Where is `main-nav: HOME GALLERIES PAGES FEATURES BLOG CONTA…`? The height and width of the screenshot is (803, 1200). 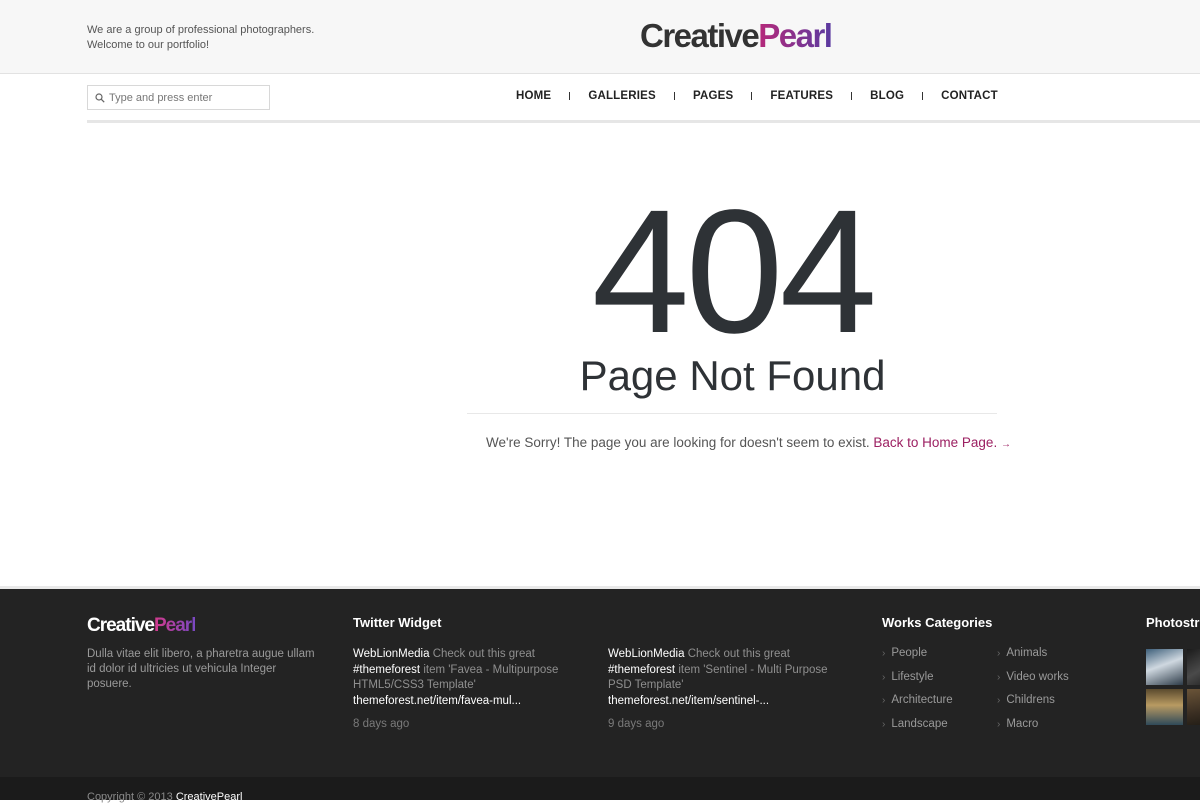 main-nav: HOME GALLERIES PAGES FEATURES BLOG CONTA… is located at coordinates (757, 96).